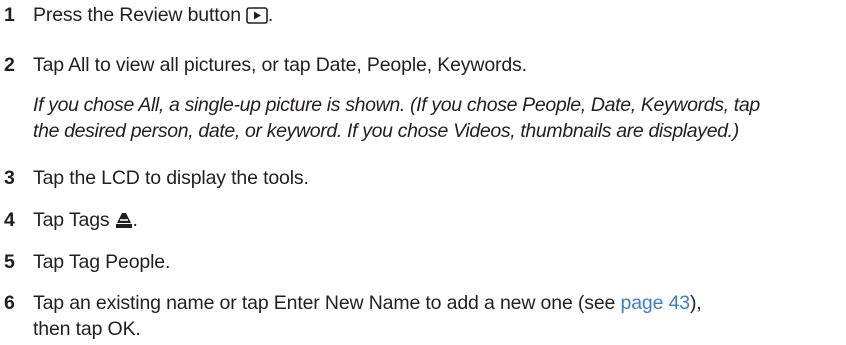  I want to click on step-text: Tap Tags., so click(85, 221).